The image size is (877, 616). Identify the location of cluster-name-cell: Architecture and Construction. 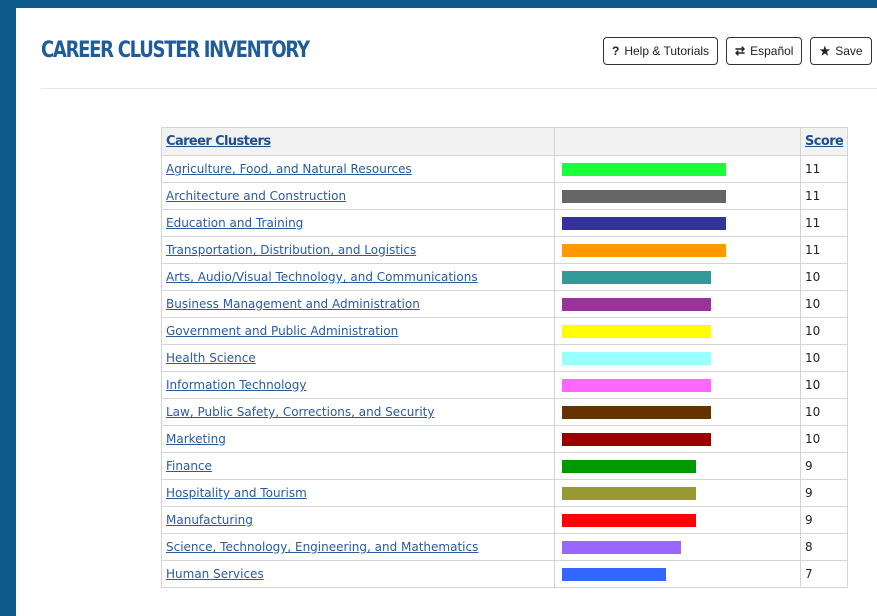
(358, 196).